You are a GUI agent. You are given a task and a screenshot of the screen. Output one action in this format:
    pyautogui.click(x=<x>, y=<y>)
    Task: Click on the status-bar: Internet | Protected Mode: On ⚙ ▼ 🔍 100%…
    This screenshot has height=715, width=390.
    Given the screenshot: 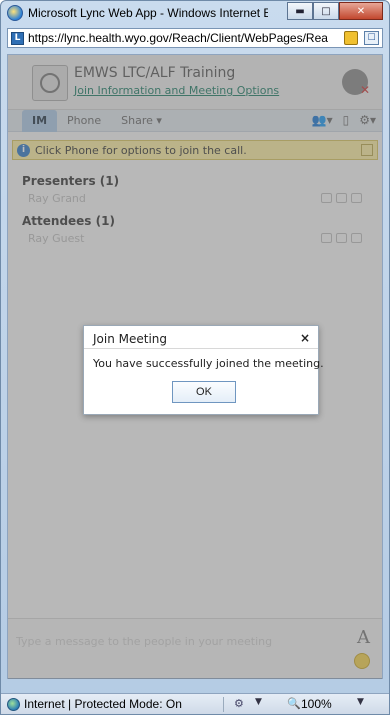 What is the action you would take?
    pyautogui.click(x=195, y=703)
    